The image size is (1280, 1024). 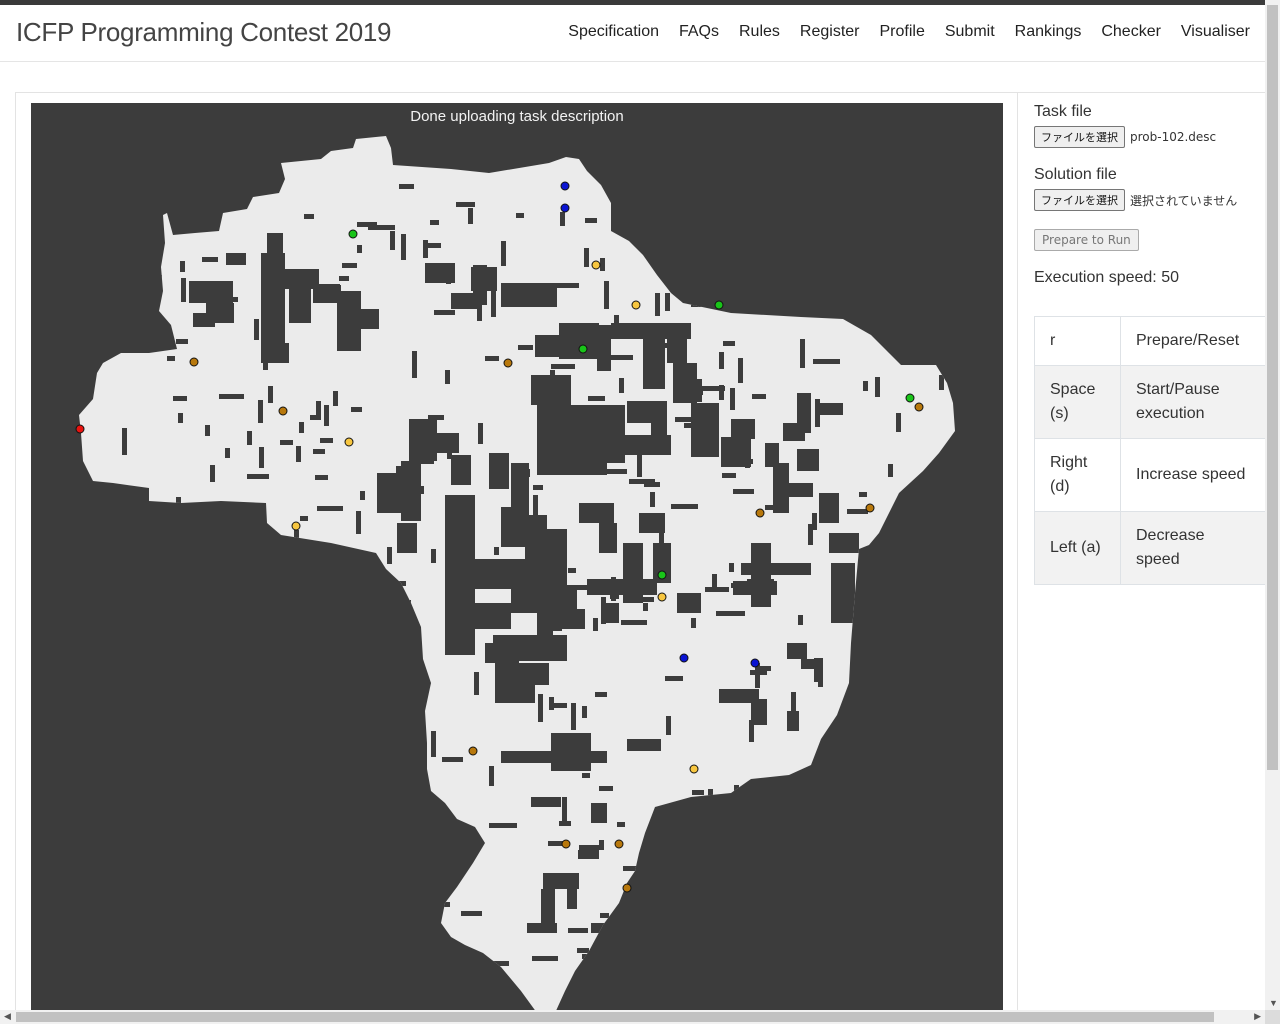 What do you see at coordinates (7, 1016) in the screenshot?
I see `scroll-left-arrow-icon: ◀` at bounding box center [7, 1016].